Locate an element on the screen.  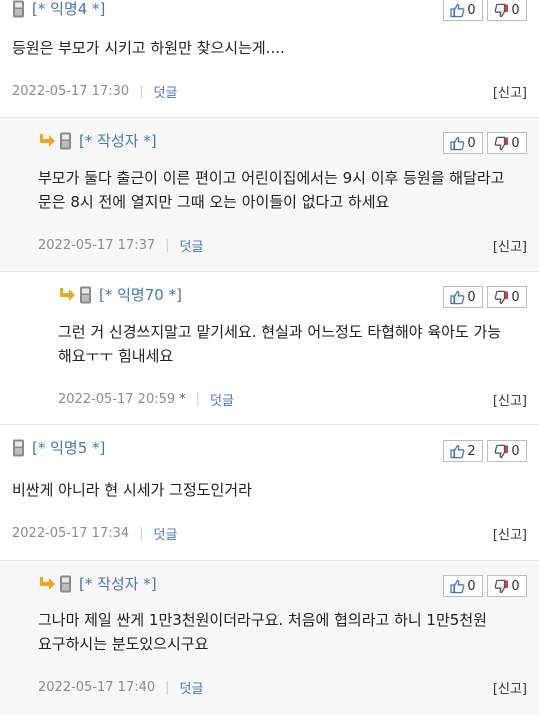
upvote-button: 2 is located at coordinates (463, 451).